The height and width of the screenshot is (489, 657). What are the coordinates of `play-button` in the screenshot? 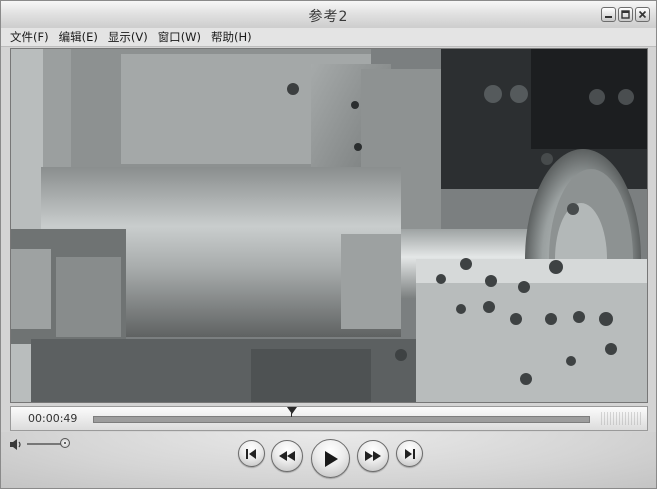 It's located at (330, 458).